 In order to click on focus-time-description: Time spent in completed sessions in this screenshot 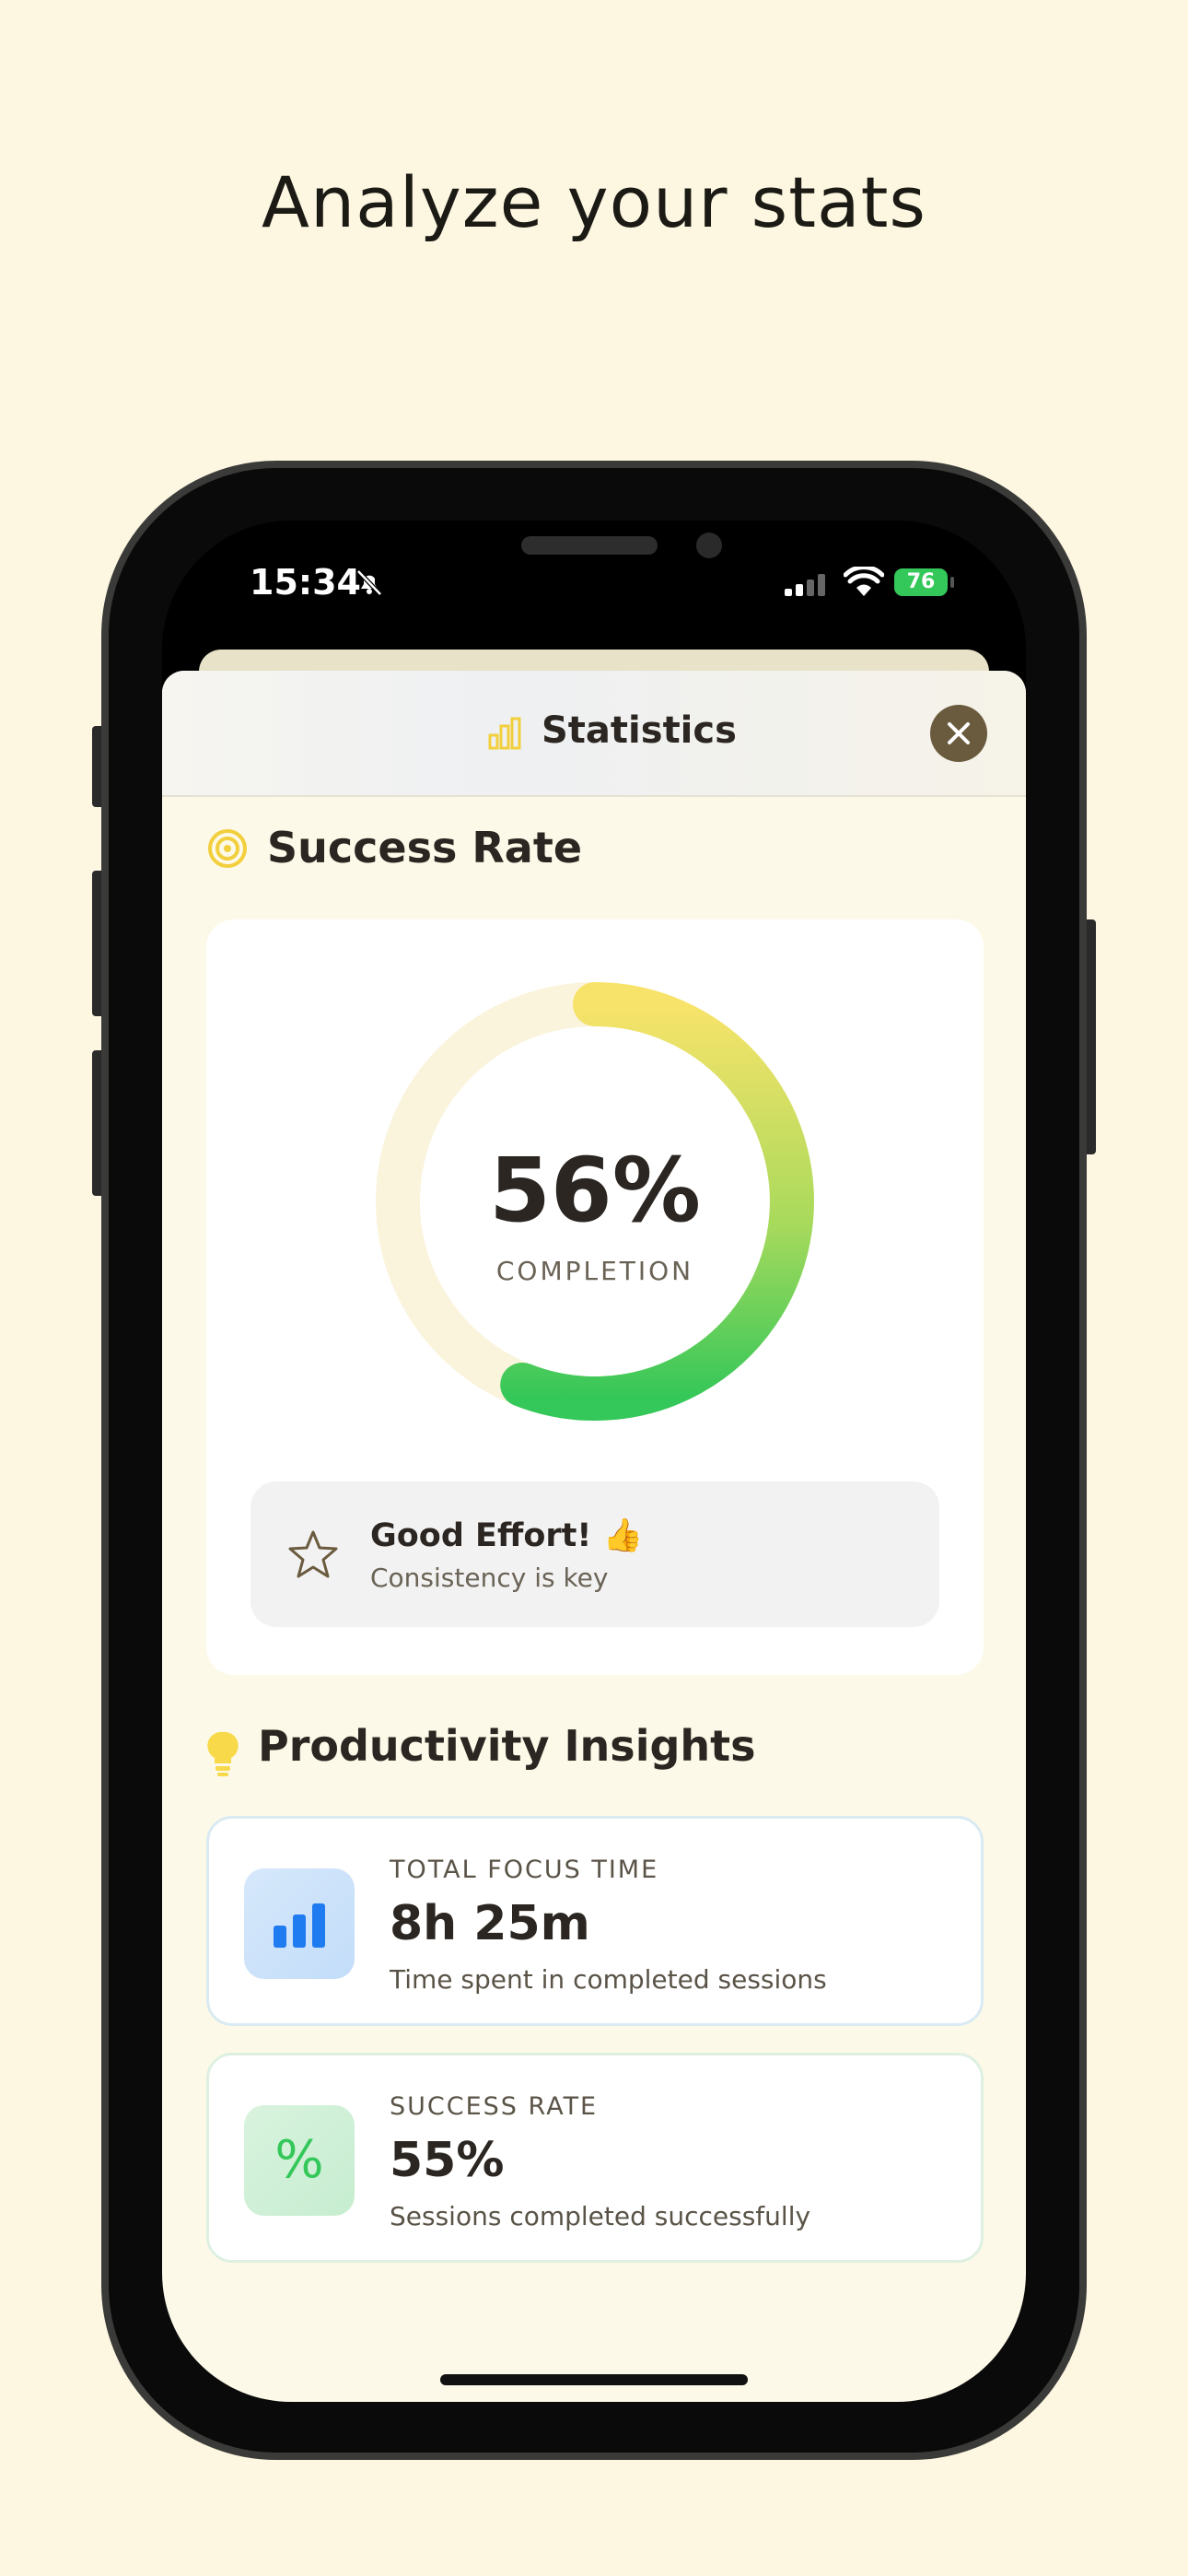, I will do `click(608, 1979)`.